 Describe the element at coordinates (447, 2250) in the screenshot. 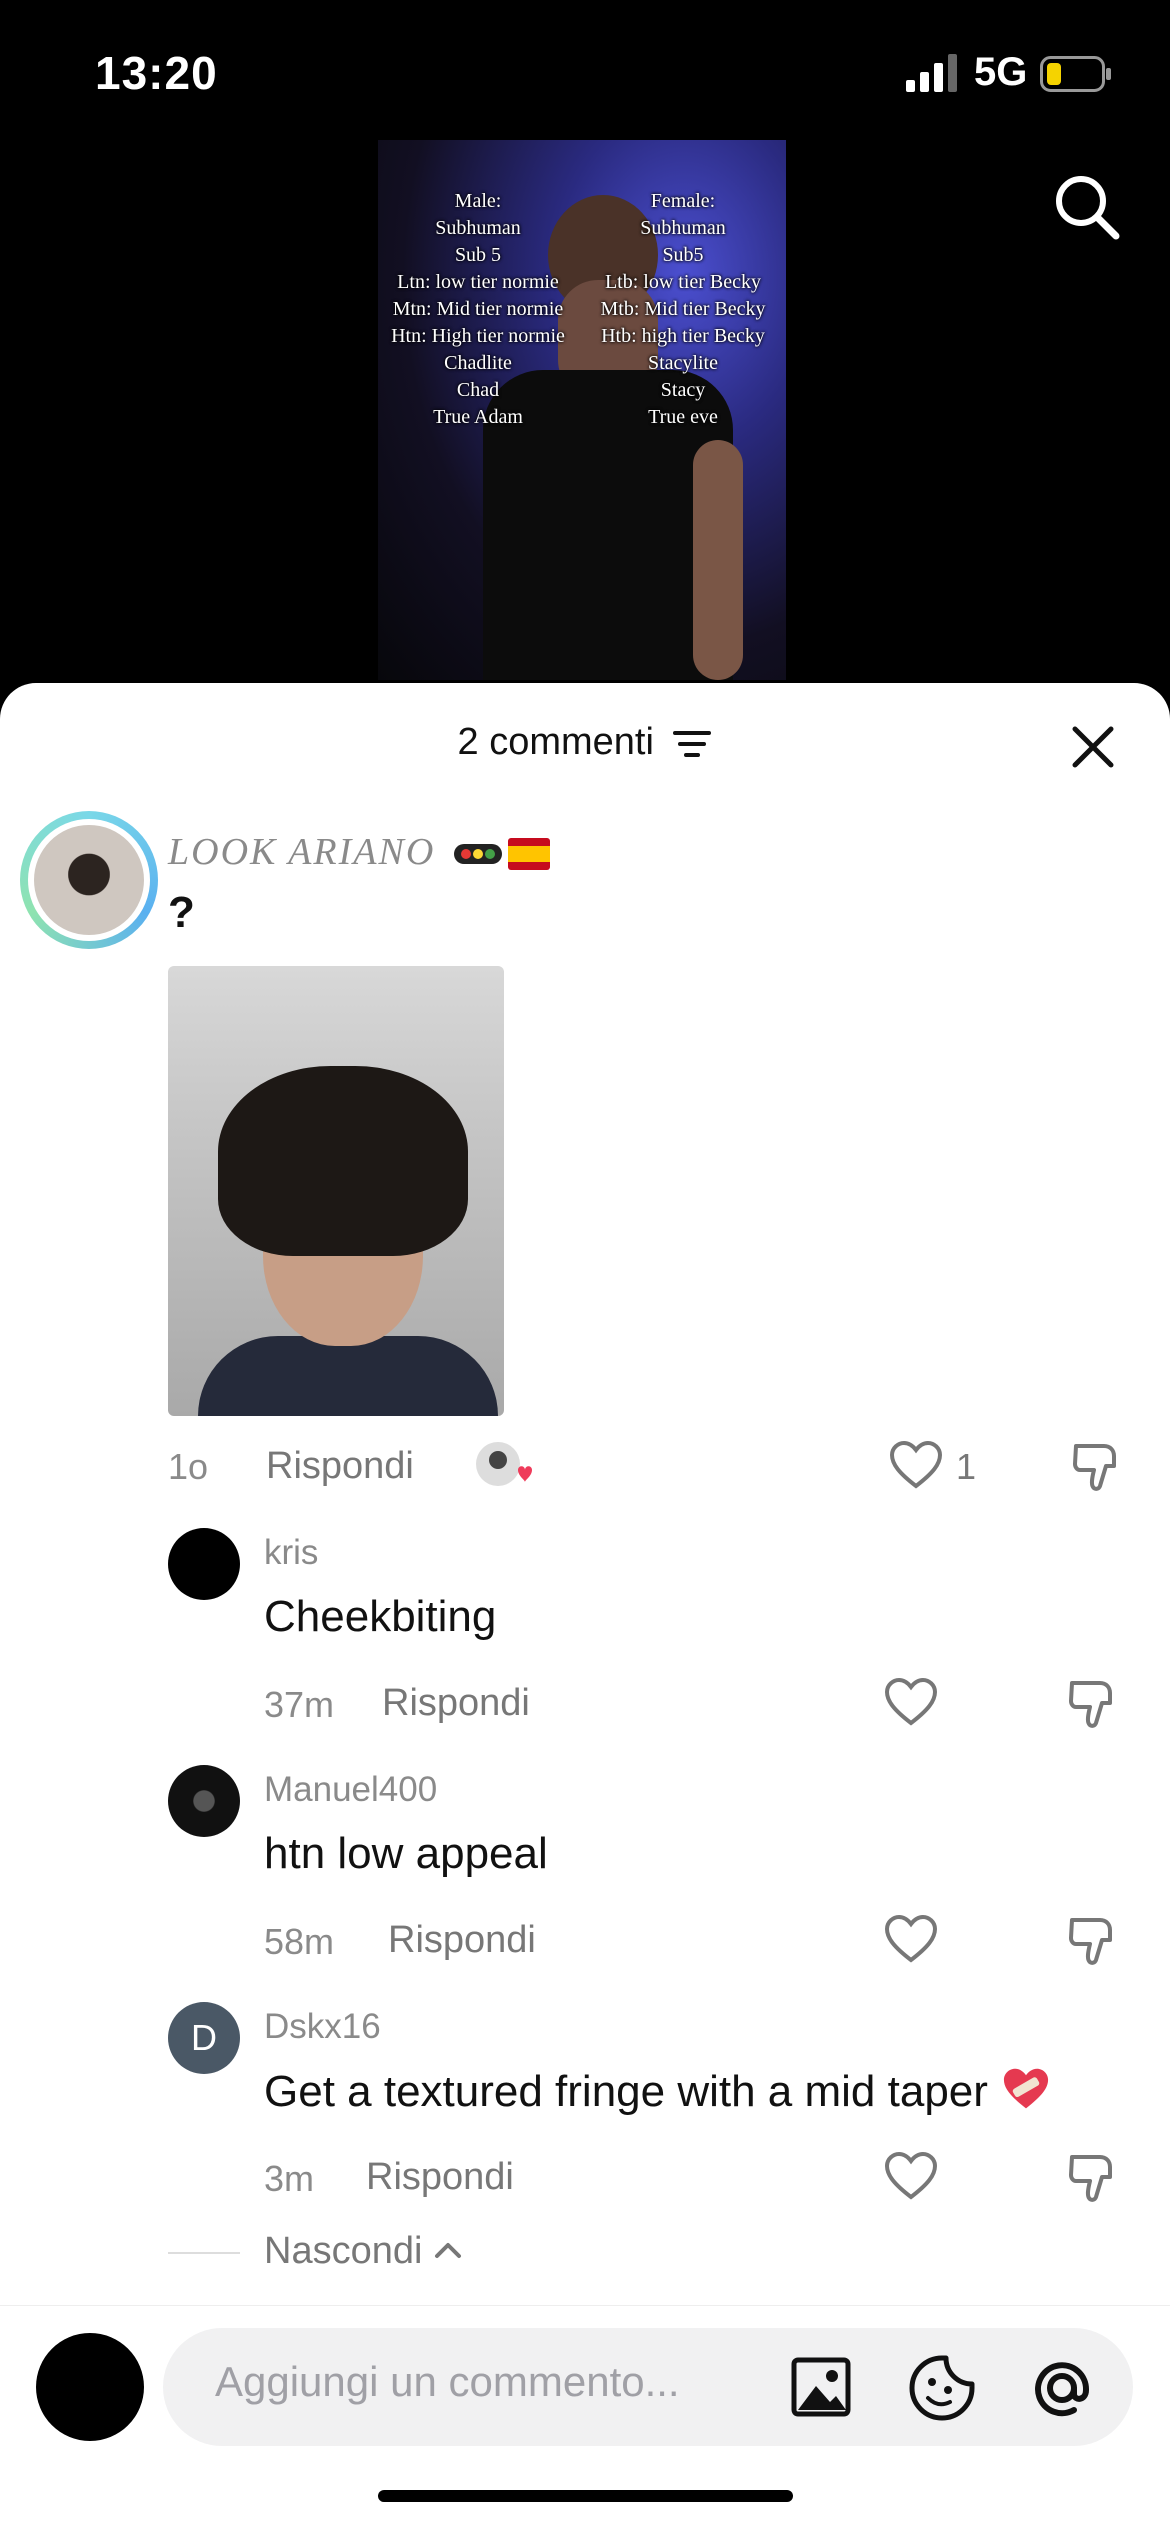

I see `chevron-up-icon` at that location.